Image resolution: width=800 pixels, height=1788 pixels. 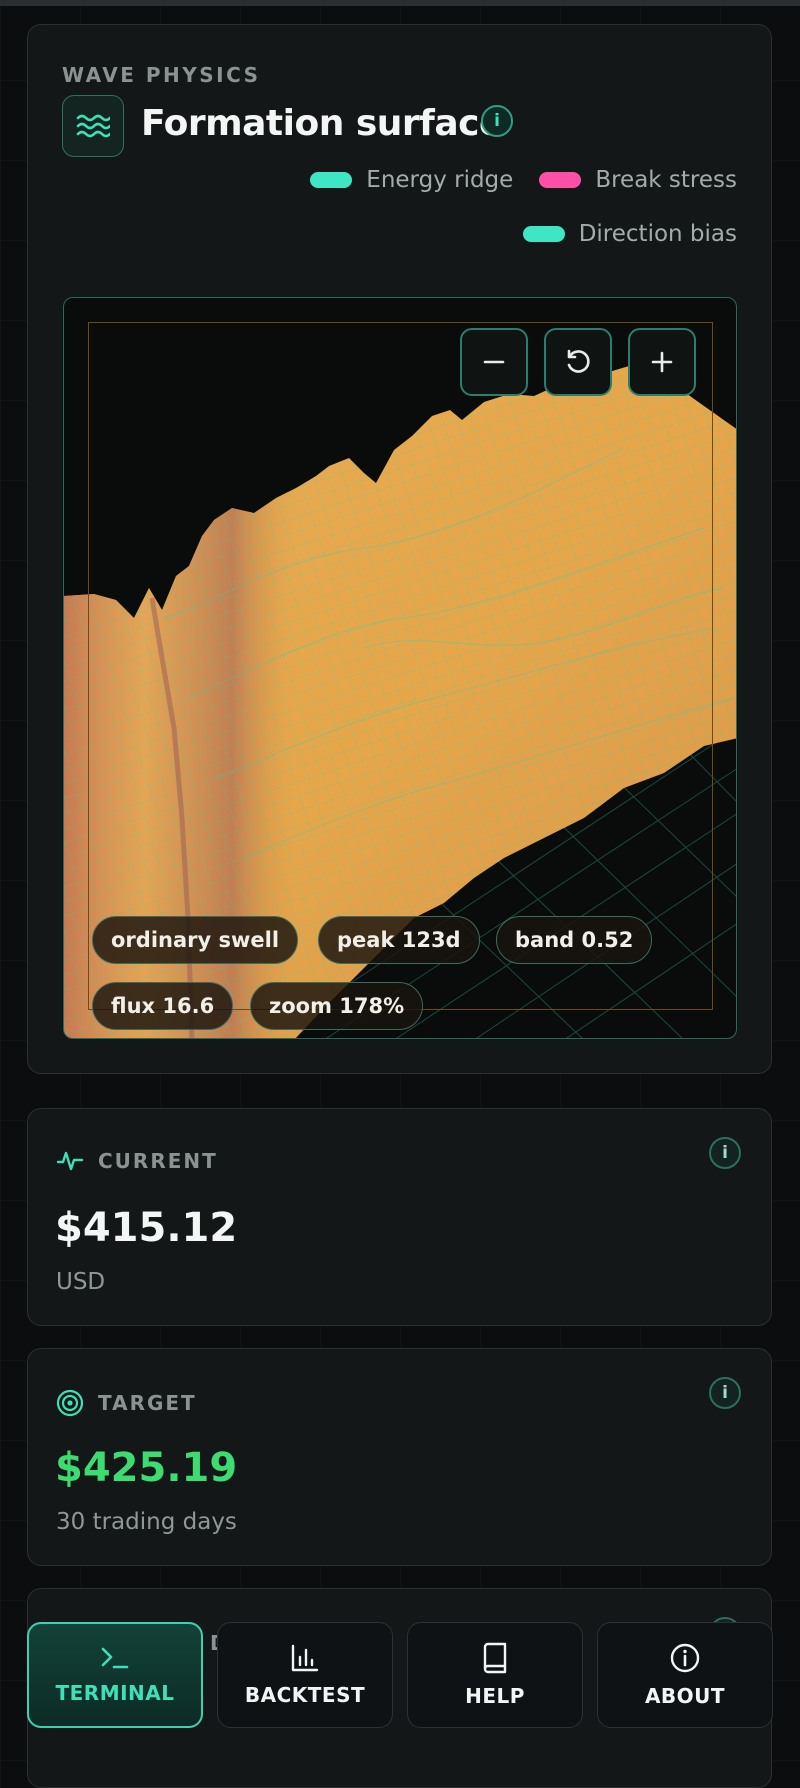 I want to click on legend-row-1: Energy ridge Break stress, so click(x=523, y=180).